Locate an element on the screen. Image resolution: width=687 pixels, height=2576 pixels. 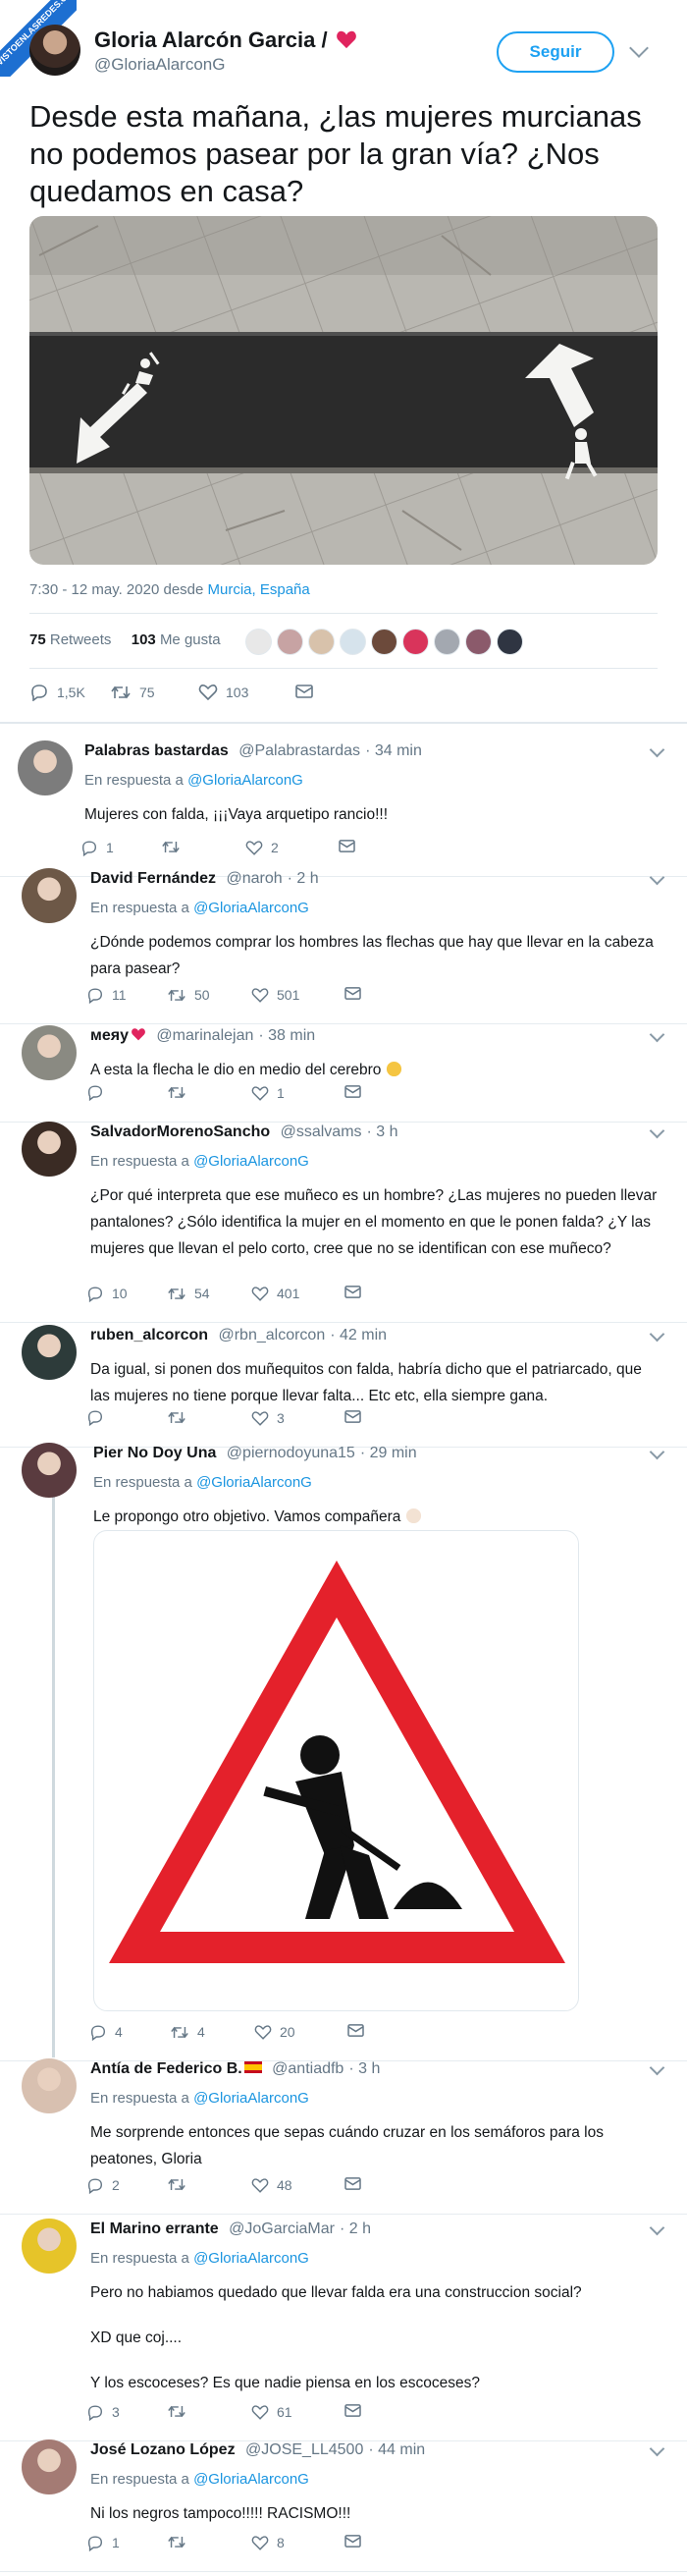
reply-author: José Lozano López @JOSE_LL4500 · 44 min is located at coordinates (257, 2450).